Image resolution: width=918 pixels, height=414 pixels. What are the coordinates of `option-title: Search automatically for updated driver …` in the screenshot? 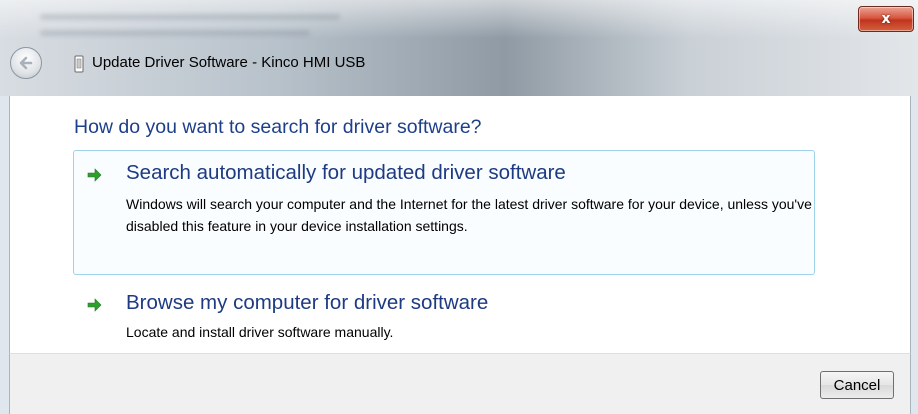 It's located at (346, 172).